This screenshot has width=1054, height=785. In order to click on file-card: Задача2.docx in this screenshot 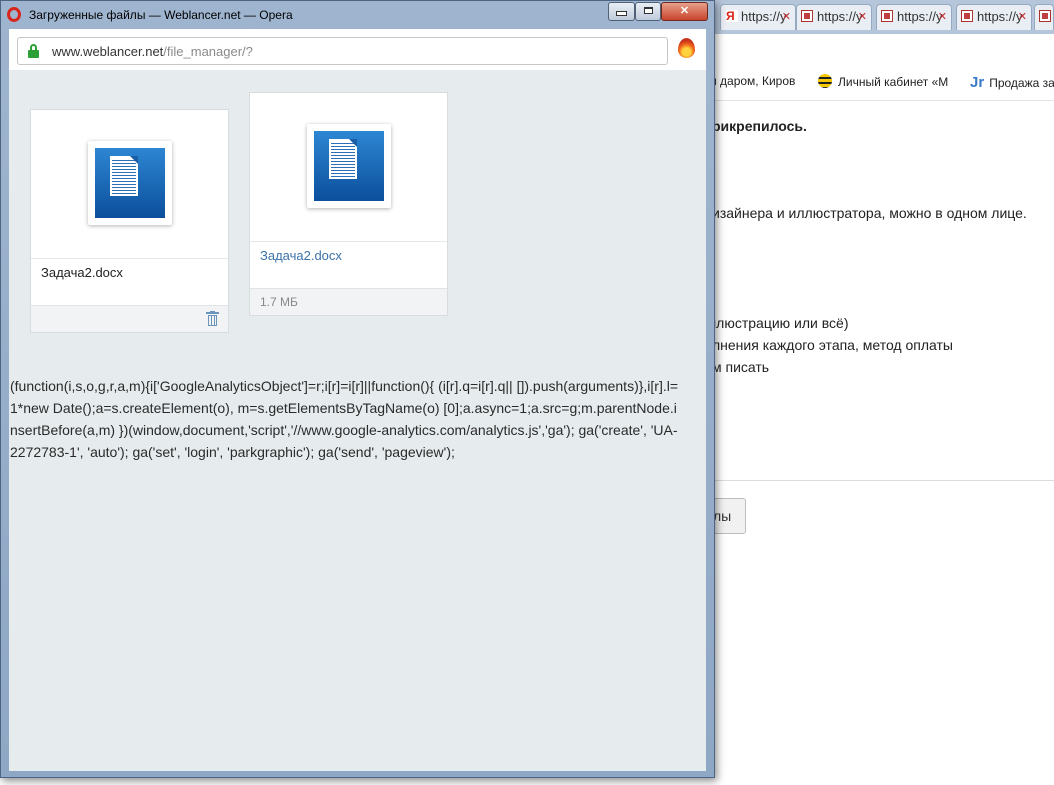, I will do `click(129, 221)`.